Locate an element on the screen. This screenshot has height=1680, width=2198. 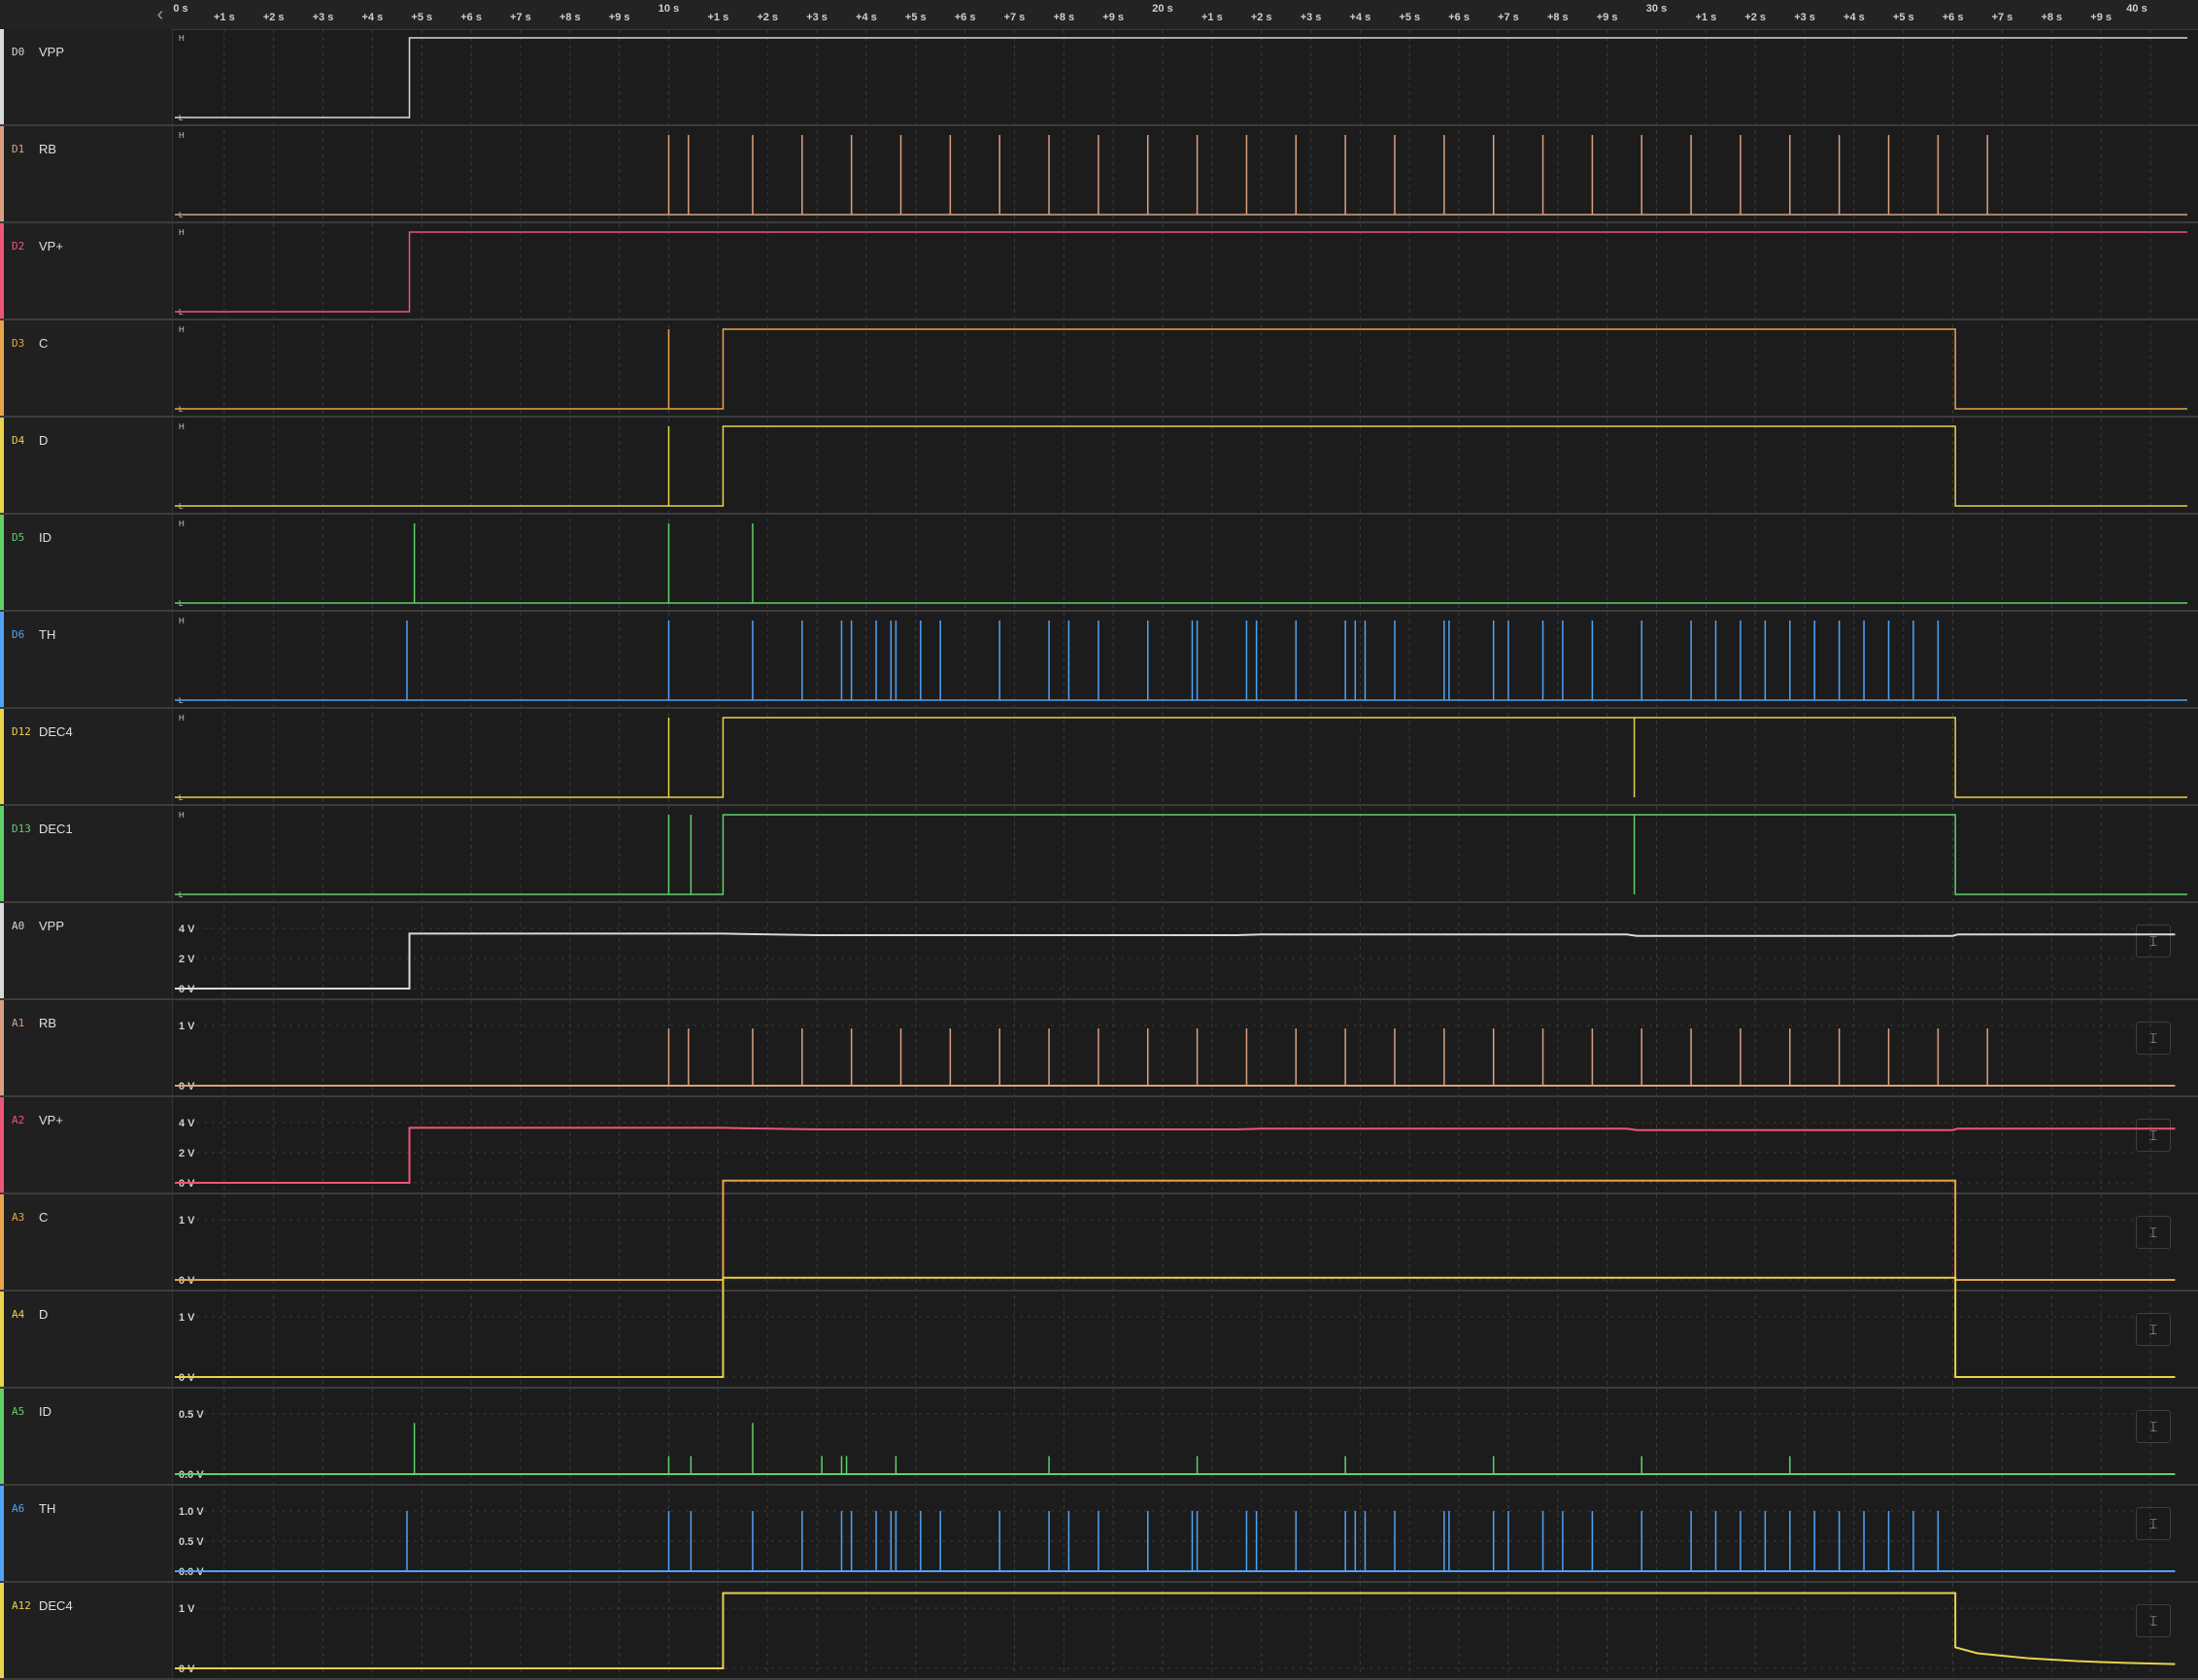
channel-label: A5 ID is located at coordinates (86, 1436).